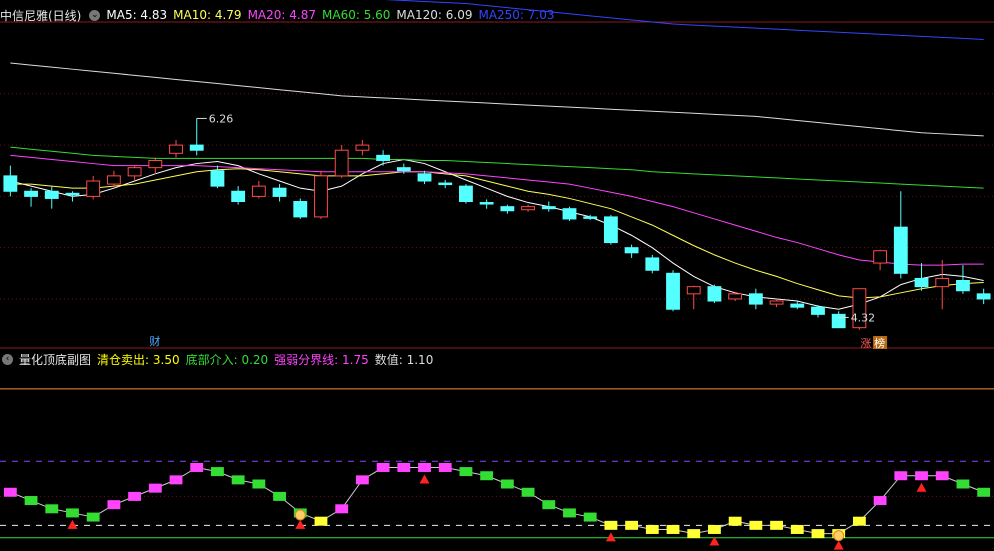 The width and height of the screenshot is (994, 551). I want to click on low-price-label: 4.32, so click(863, 317).